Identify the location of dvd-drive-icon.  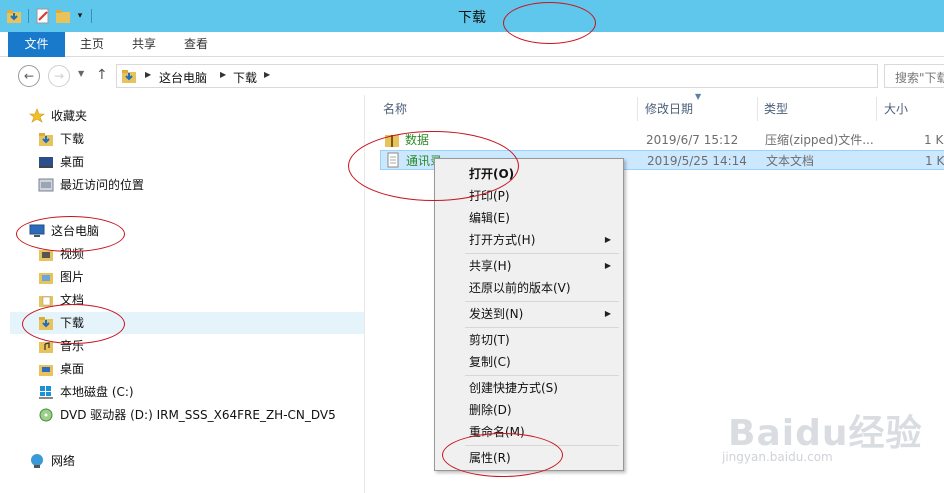
(46, 415).